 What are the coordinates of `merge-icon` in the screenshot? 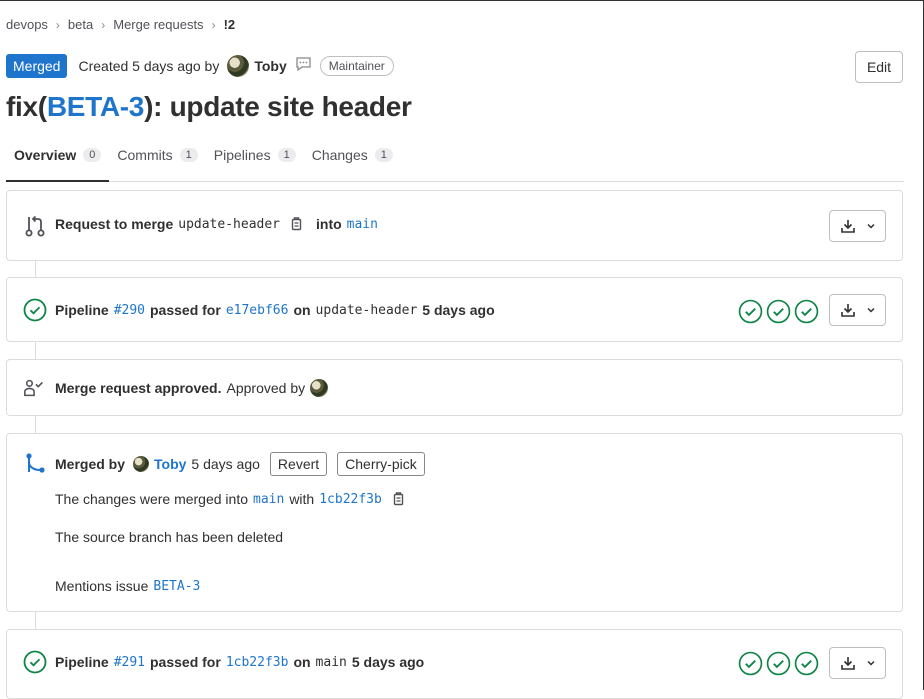 It's located at (35, 464).